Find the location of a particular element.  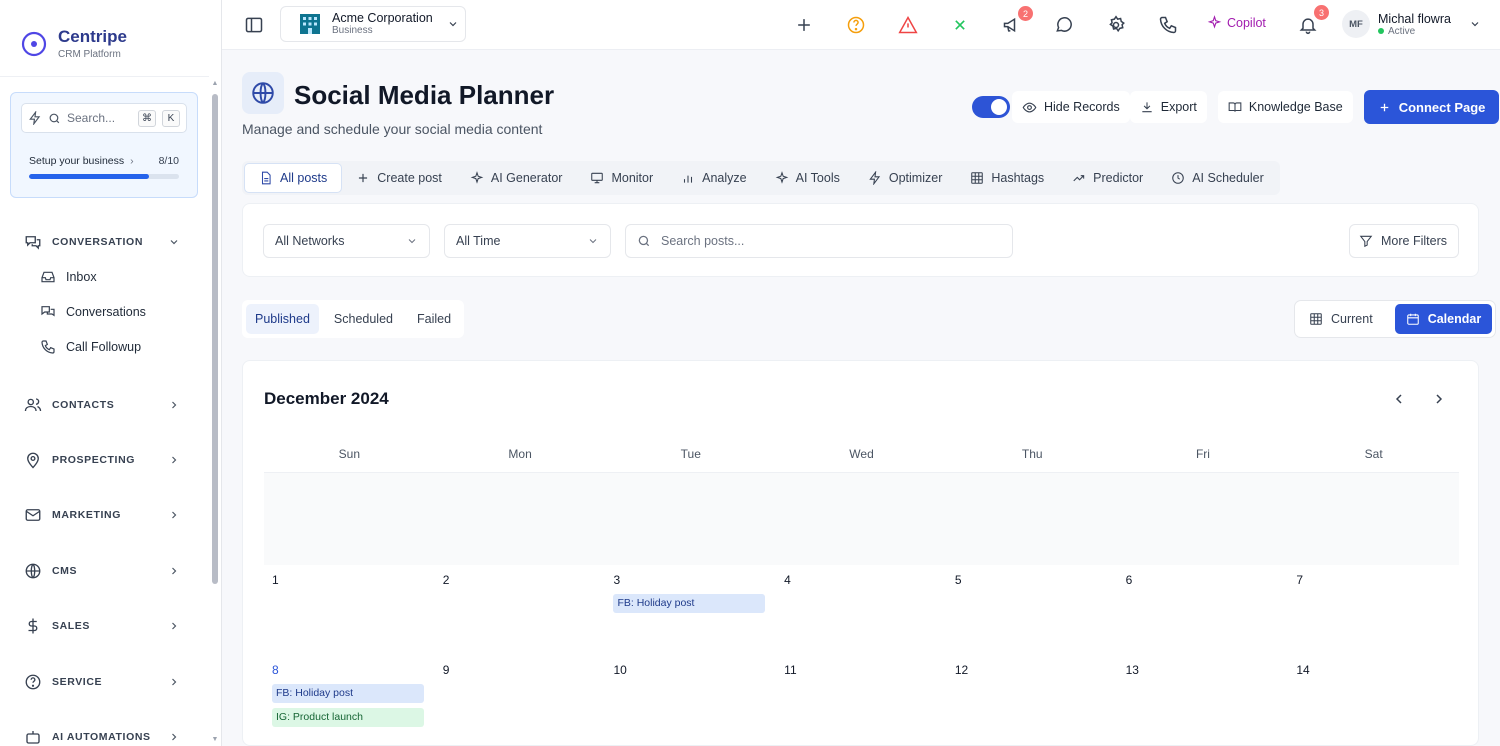

bolt-icon is located at coordinates (875, 178).